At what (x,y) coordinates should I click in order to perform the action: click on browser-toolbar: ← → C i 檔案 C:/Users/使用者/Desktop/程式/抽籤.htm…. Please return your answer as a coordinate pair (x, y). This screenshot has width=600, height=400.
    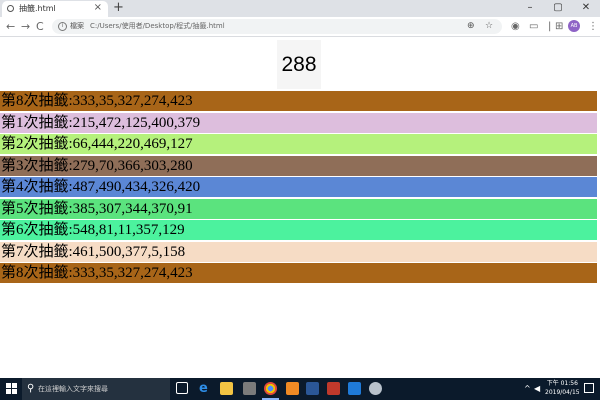
    Looking at the image, I should click on (300, 27).